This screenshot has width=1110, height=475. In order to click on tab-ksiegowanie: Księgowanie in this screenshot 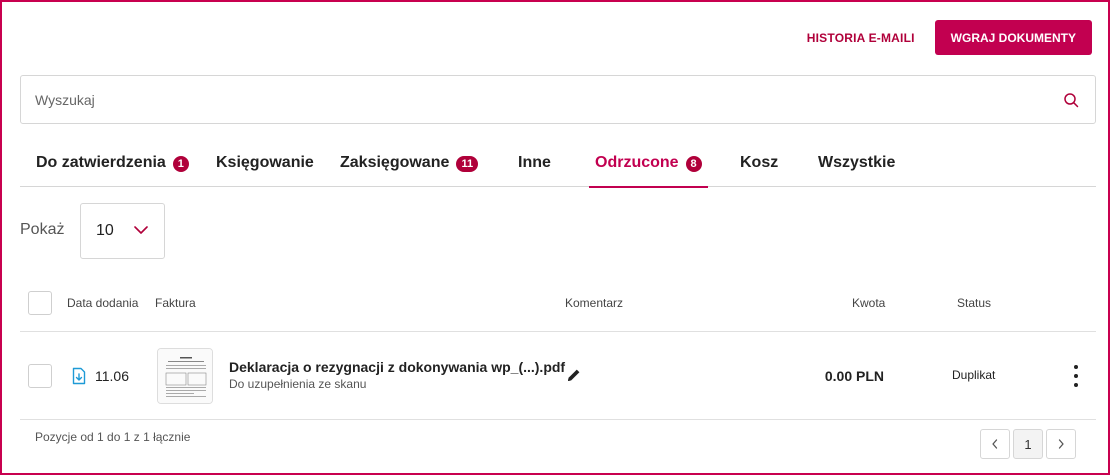, I will do `click(265, 166)`.